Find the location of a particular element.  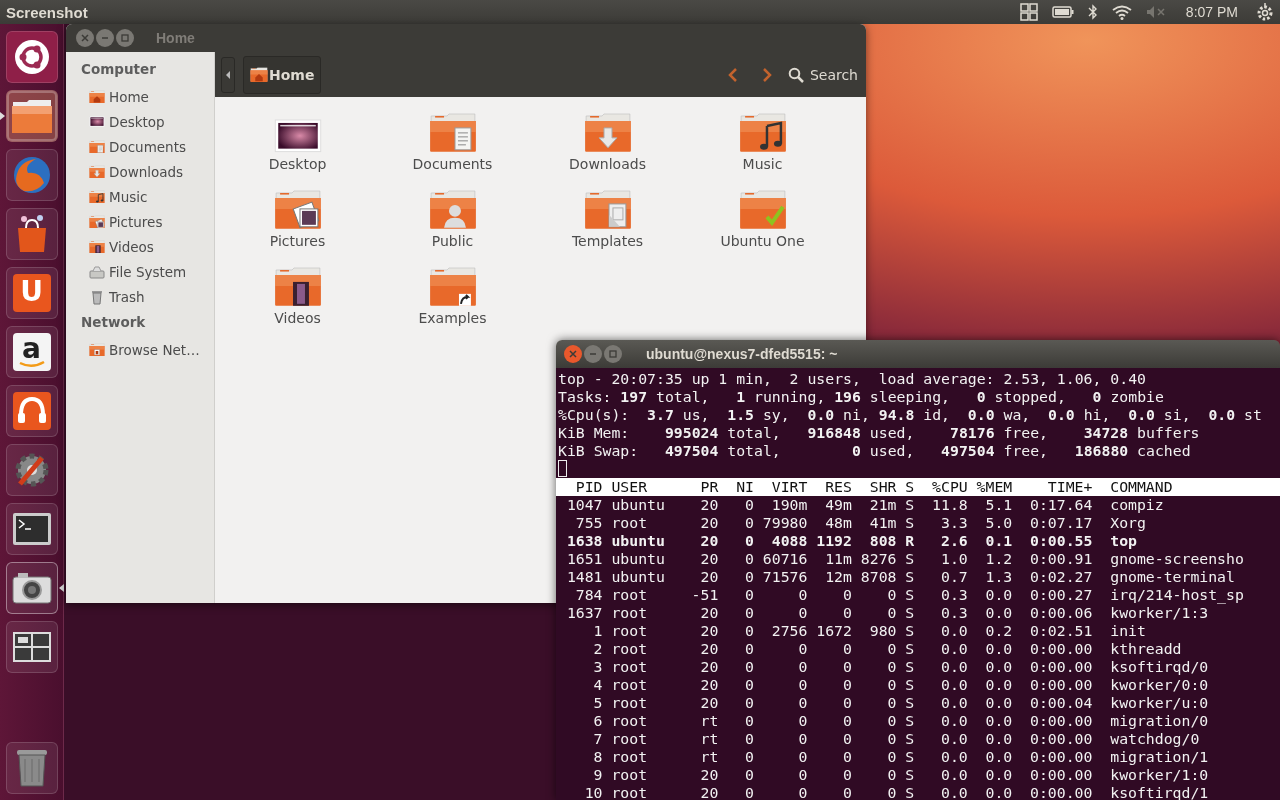

battery-icon is located at coordinates (1062, 12).